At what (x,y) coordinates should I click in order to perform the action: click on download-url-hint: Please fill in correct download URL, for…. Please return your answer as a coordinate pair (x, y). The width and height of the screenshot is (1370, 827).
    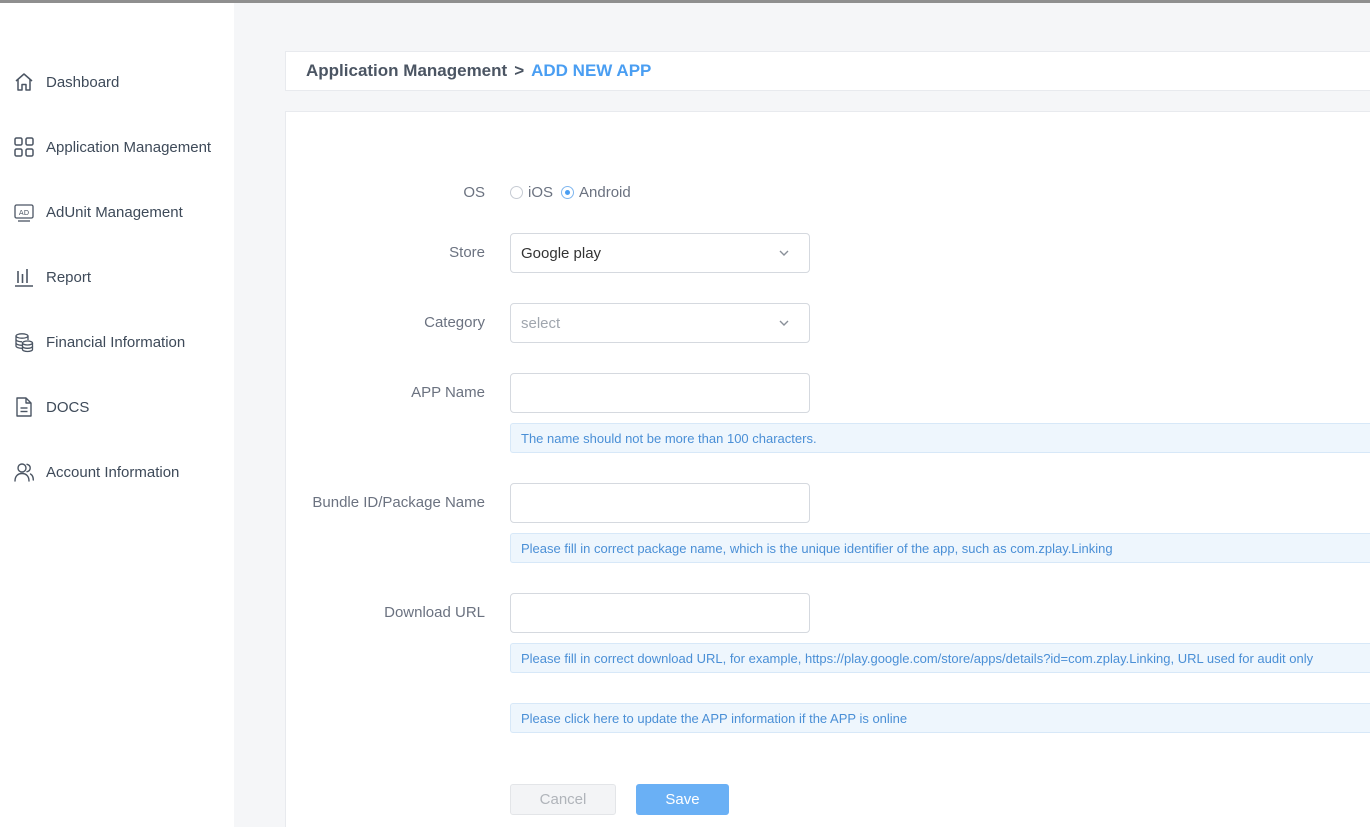
    Looking at the image, I should click on (940, 658).